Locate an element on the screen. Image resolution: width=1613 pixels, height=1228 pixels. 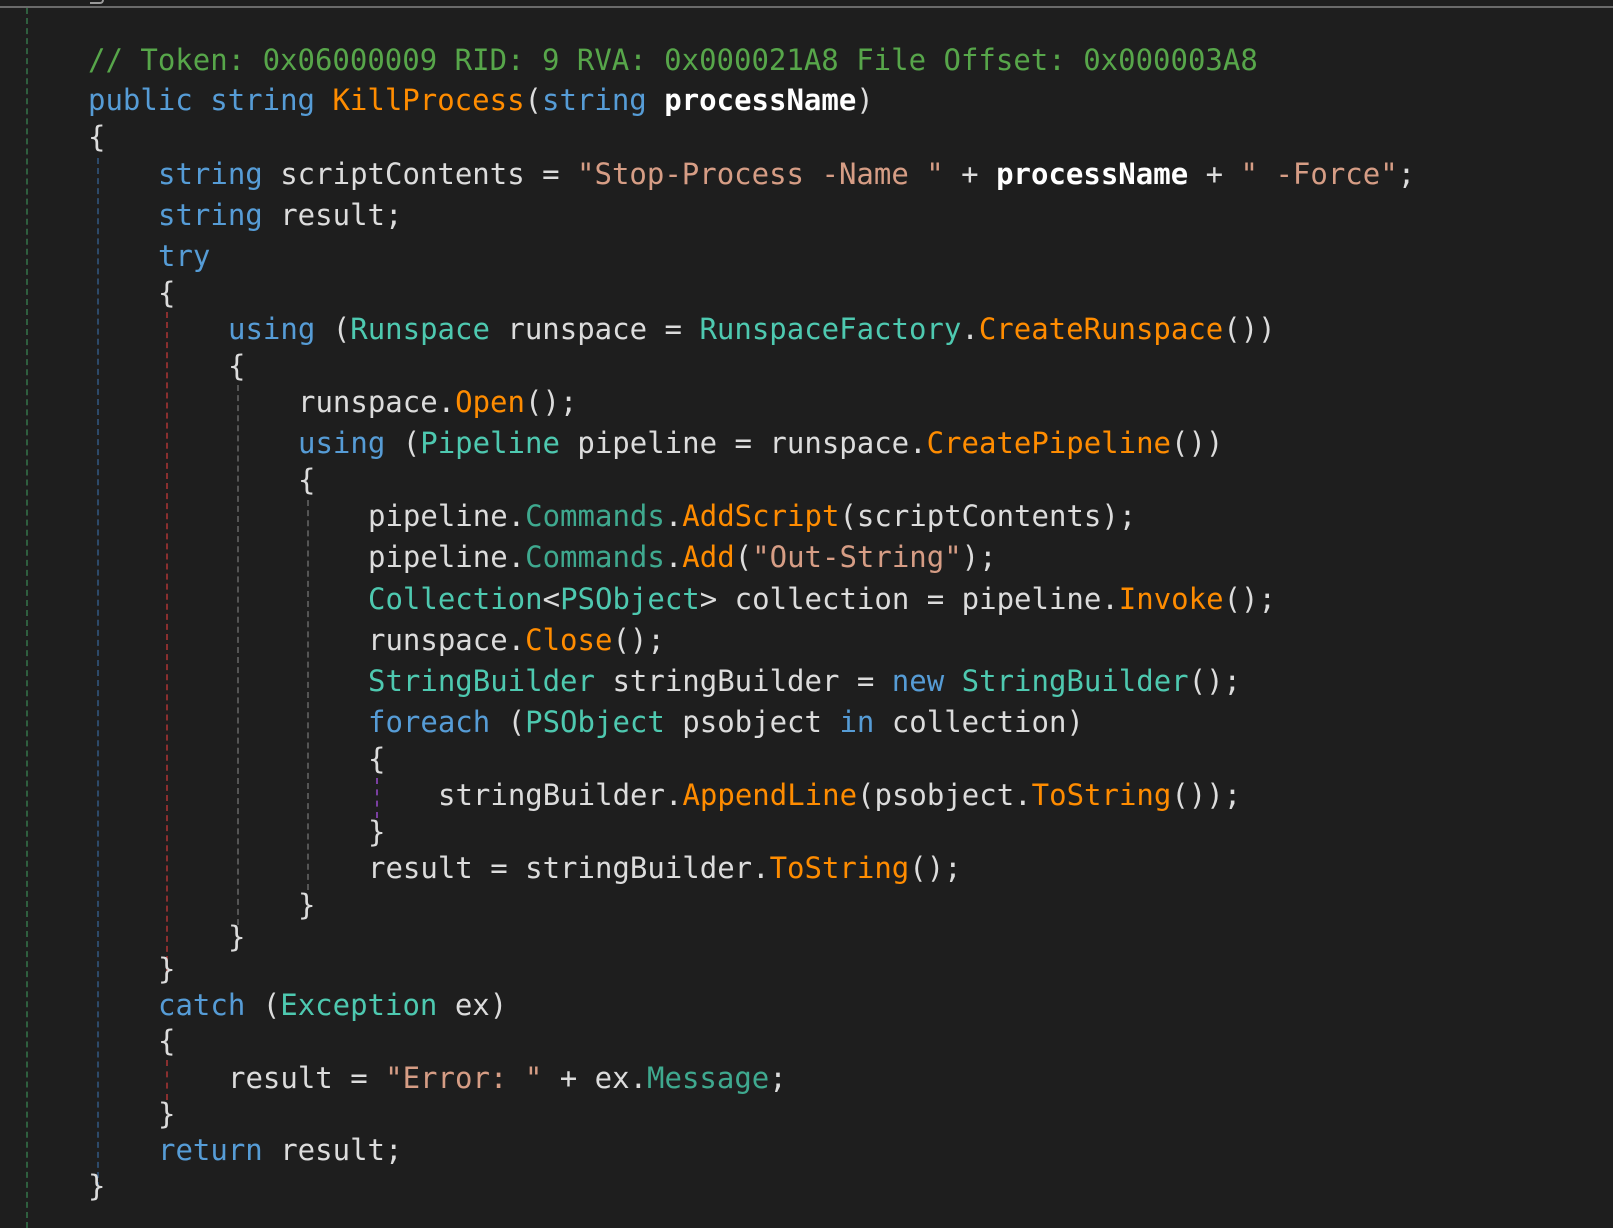
code-token-id: (psobject. is located at coordinates (944, 795).